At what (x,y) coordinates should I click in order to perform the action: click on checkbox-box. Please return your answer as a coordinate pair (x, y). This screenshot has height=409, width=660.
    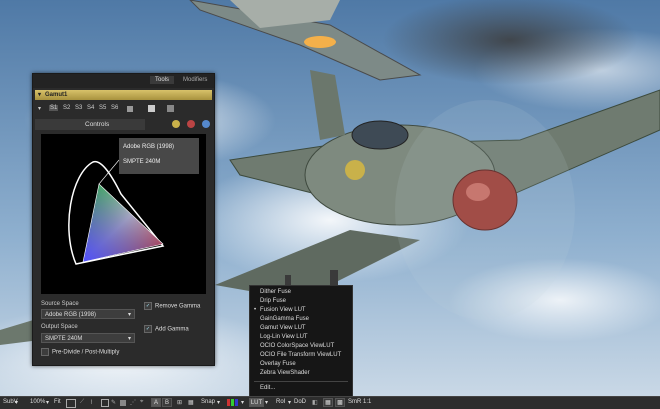
    Looking at the image, I should click on (45, 352).